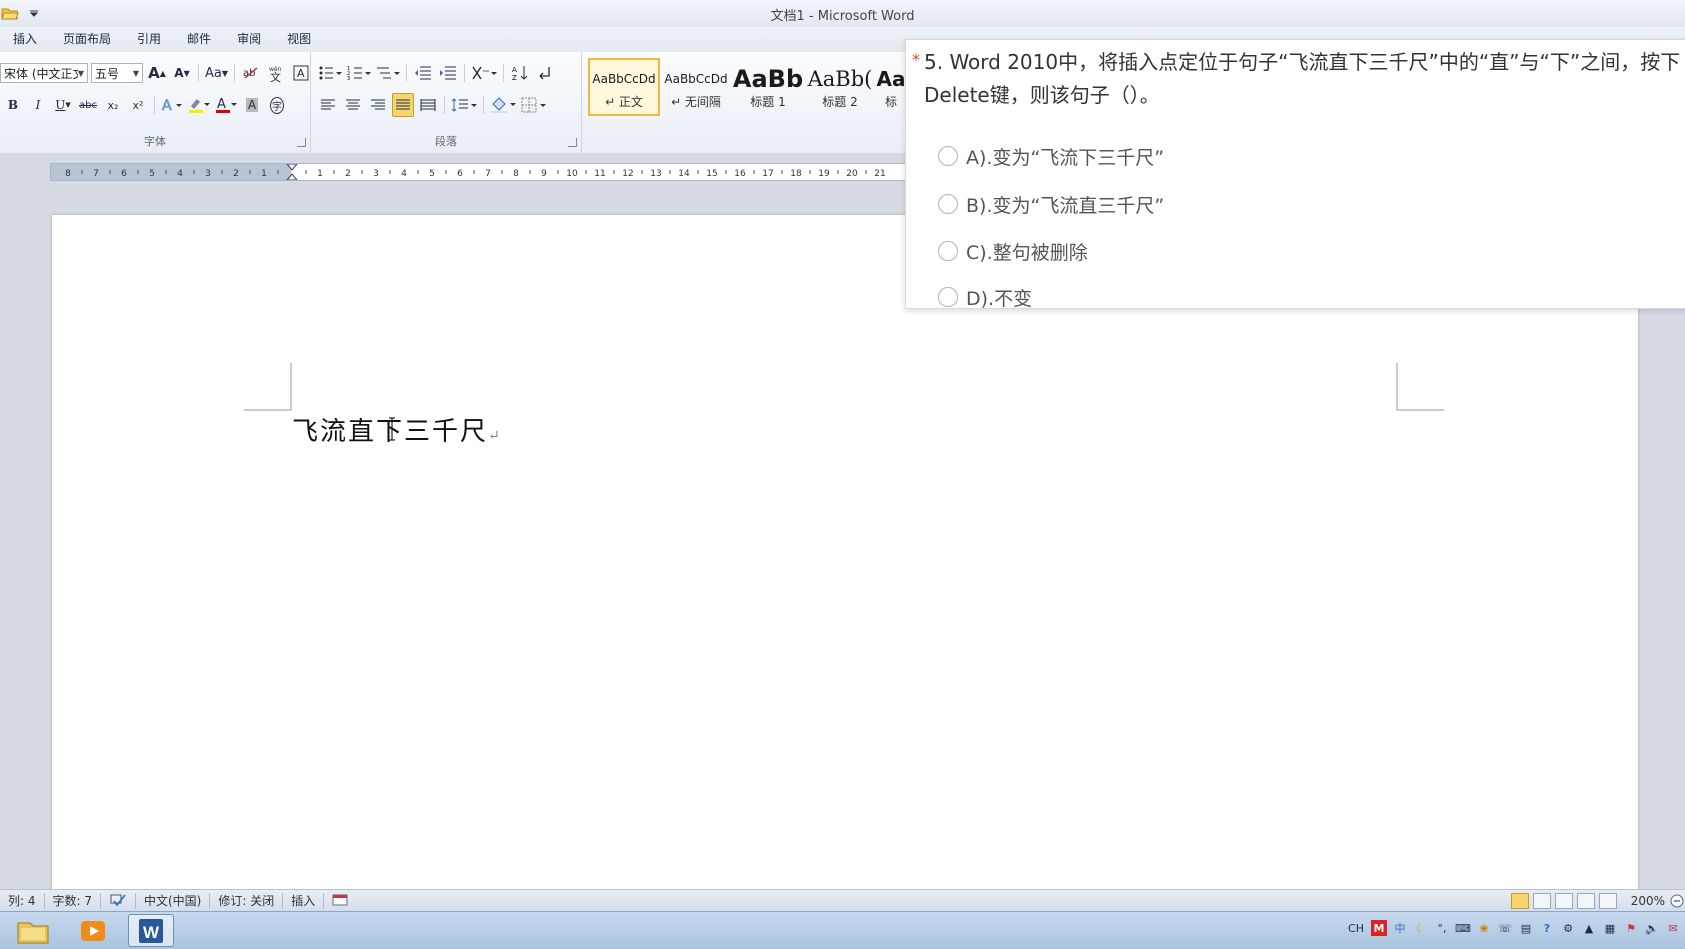 This screenshot has width=1685, height=949. I want to click on option-b: B).变为“飞流直三千尺”, so click(1051, 204).